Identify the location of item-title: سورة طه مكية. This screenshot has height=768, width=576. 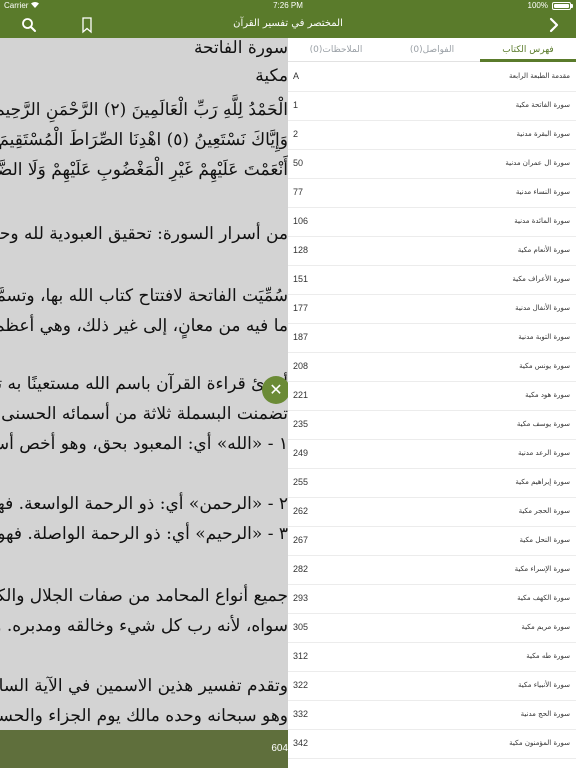
(548, 656).